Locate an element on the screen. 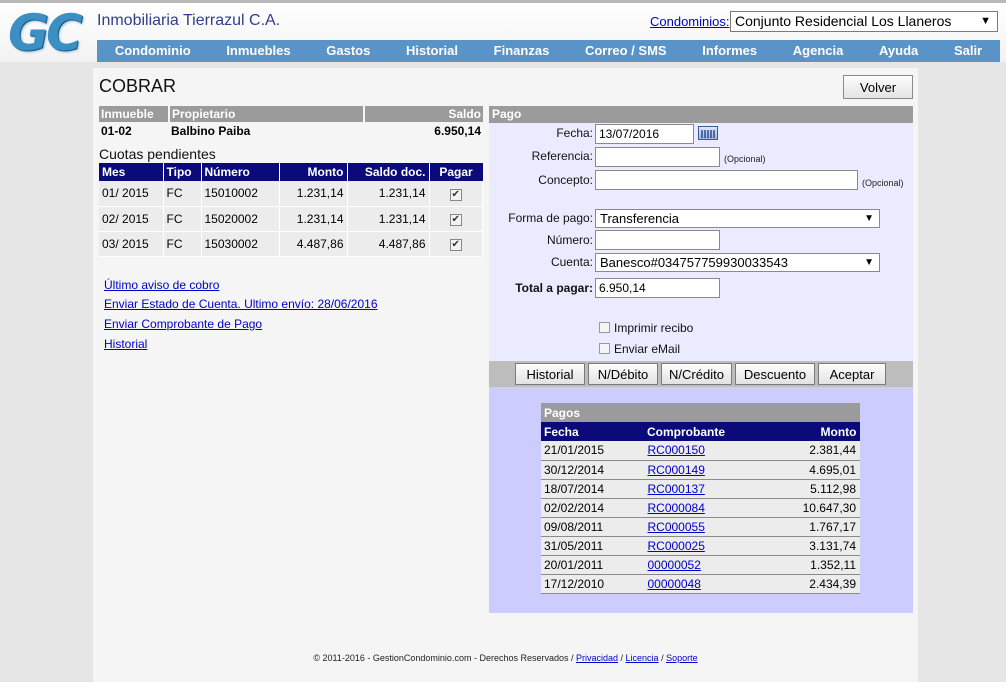  menu-salir: Salir is located at coordinates (968, 51).